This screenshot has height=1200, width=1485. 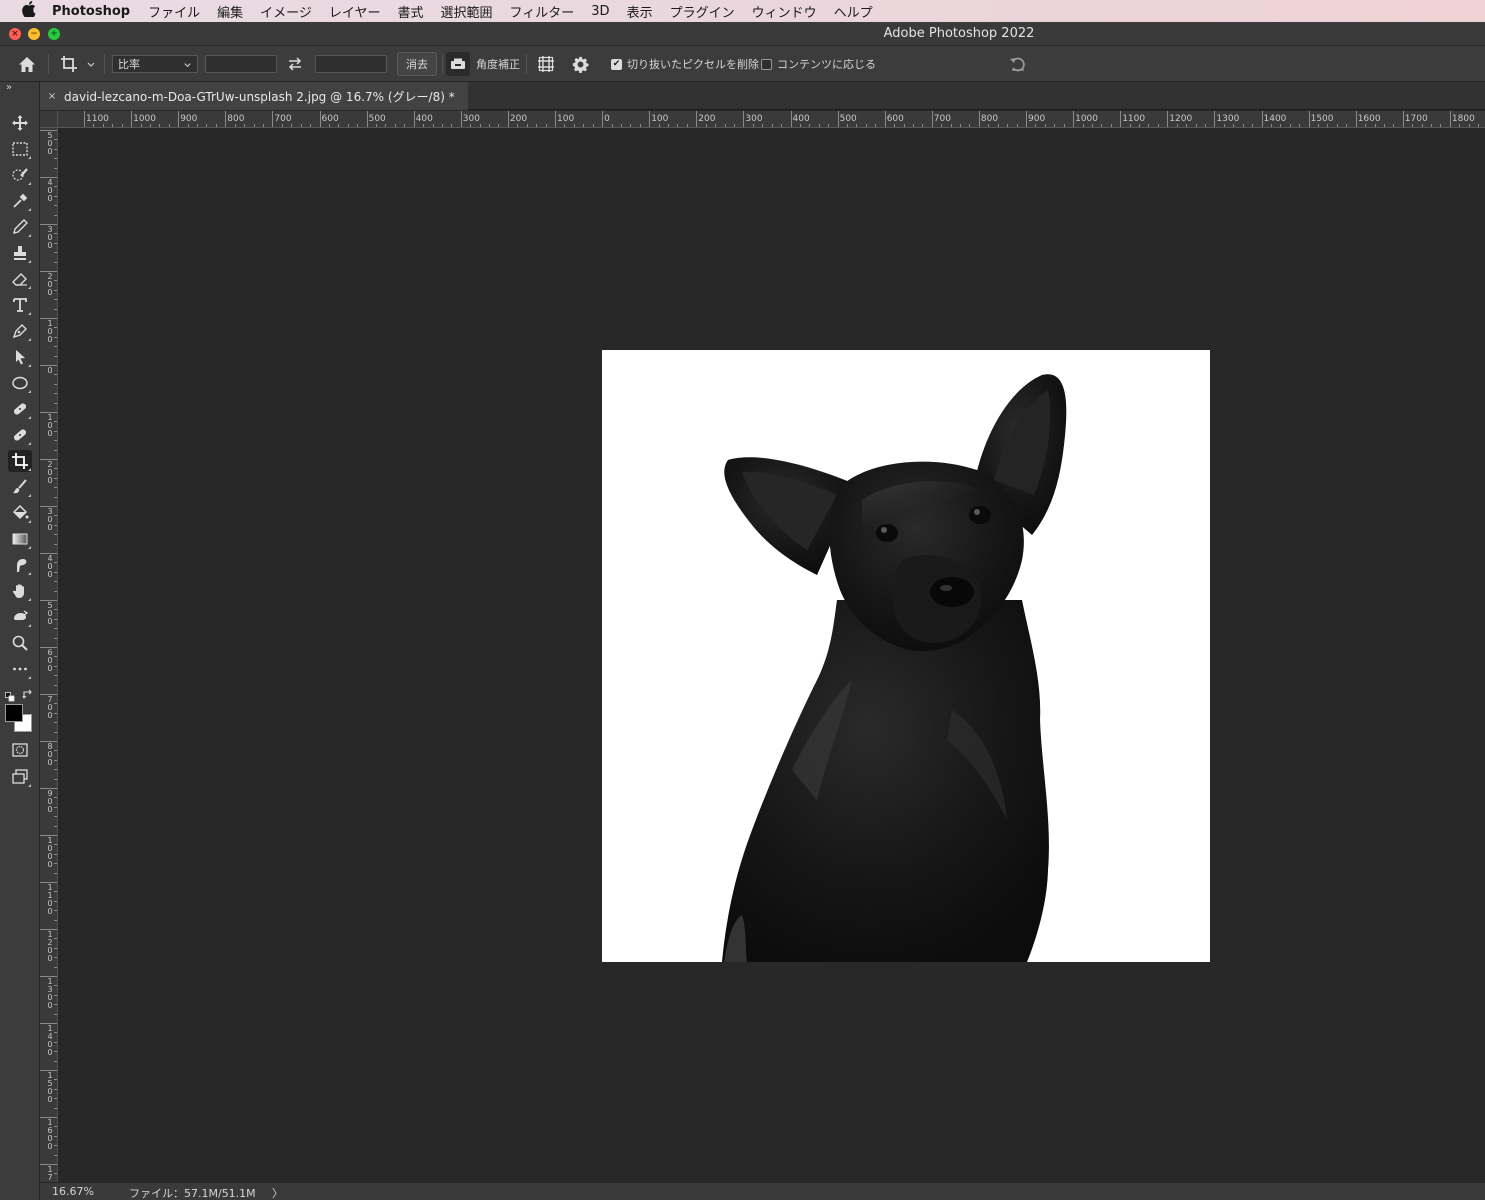 What do you see at coordinates (818, 64) in the screenshot?
I see `content-aware-checkbox: コンテンツに応じる` at bounding box center [818, 64].